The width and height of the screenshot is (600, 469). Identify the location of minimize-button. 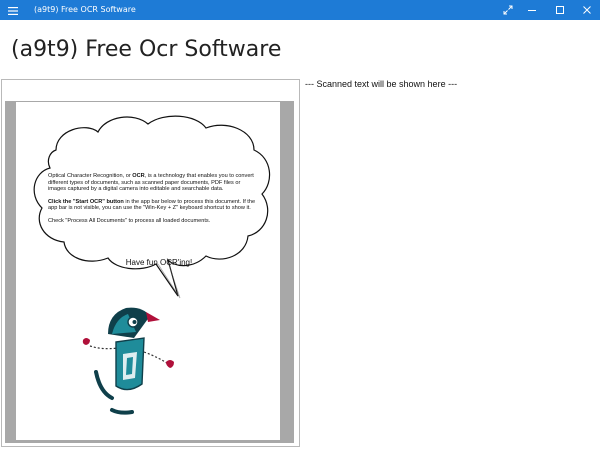
(532, 10).